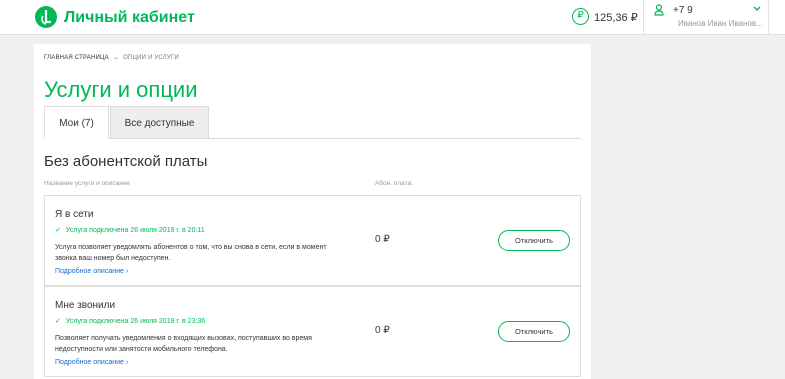  Describe the element at coordinates (74, 214) in the screenshot. I see `service-name: Я в сети` at that location.